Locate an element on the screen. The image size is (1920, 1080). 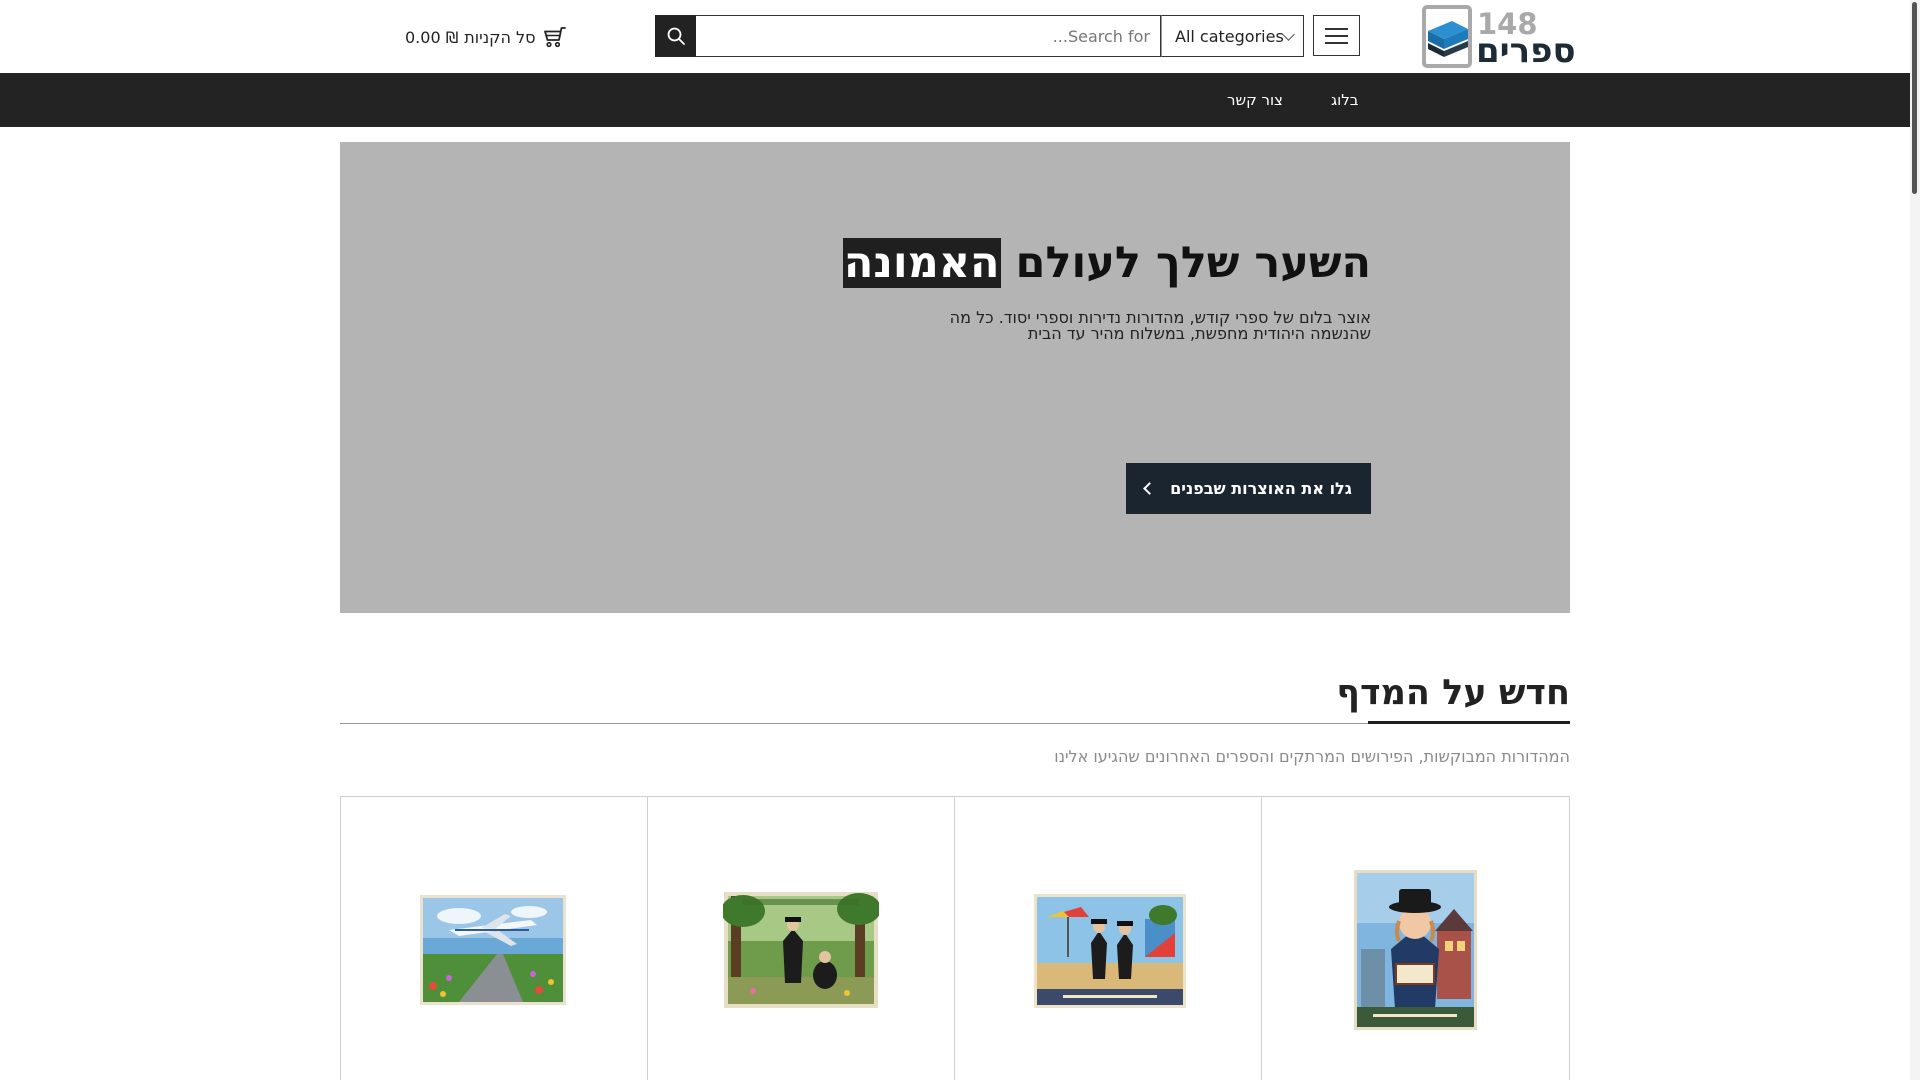
cart-label: סל הקניות is located at coordinates (500, 37).